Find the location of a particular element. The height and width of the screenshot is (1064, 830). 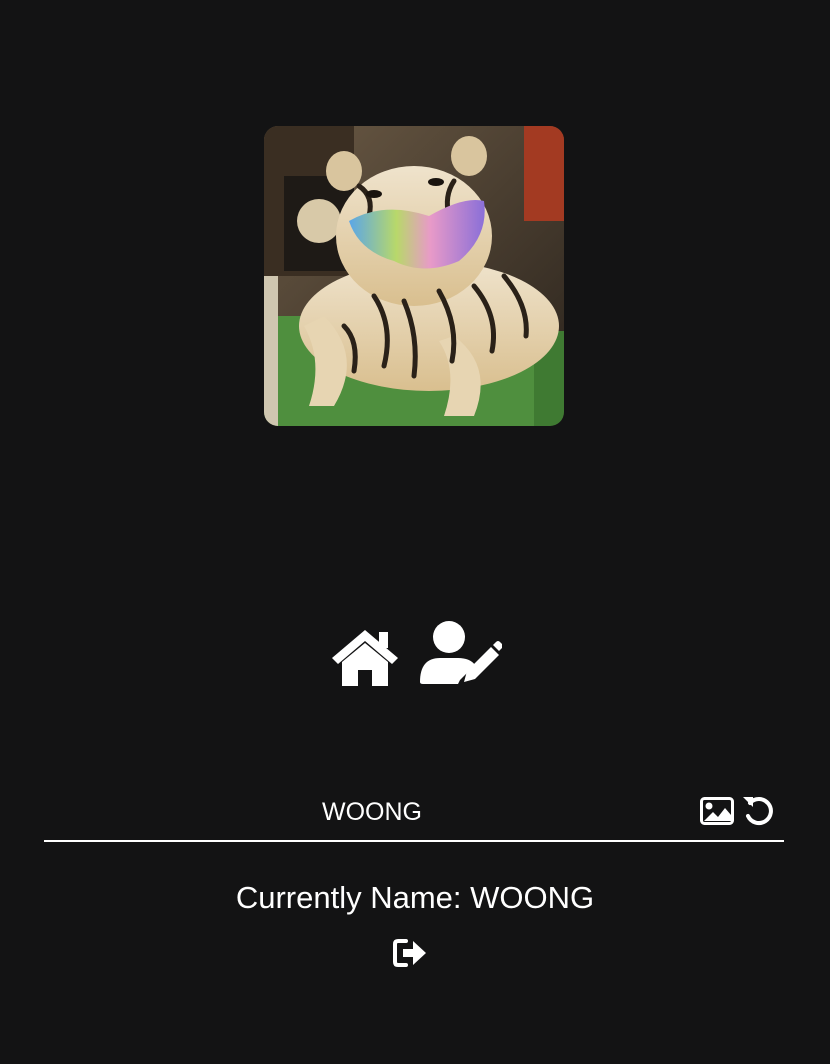

home-button is located at coordinates (365, 656).